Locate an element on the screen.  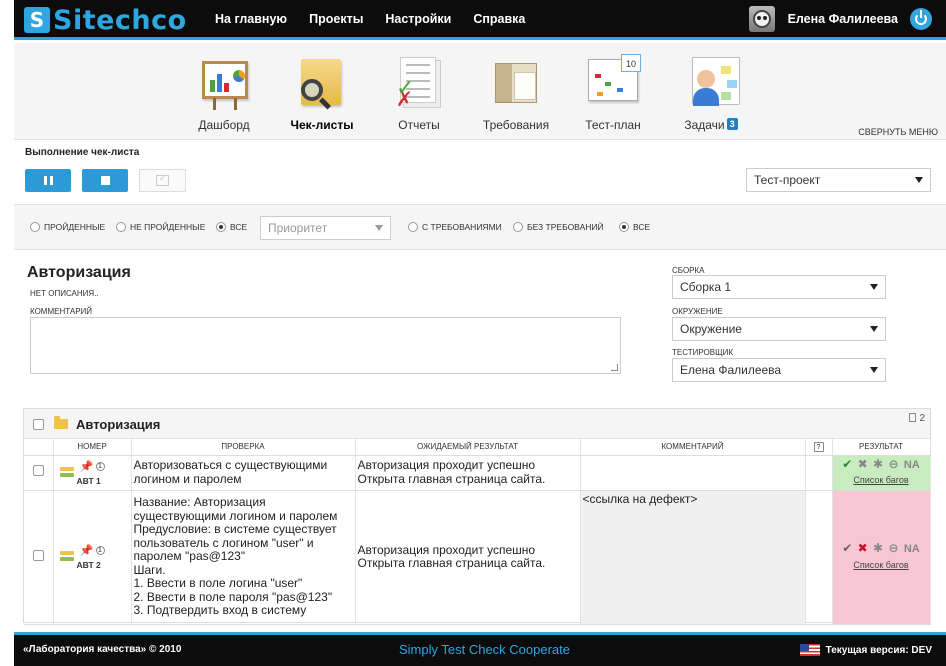
module-label: Чек-листы is located at coordinates (322, 125).